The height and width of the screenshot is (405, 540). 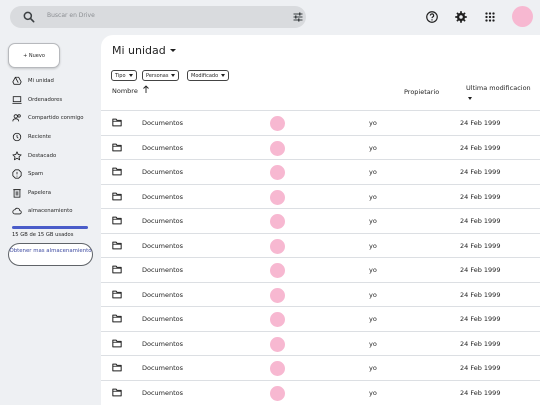 What do you see at coordinates (17, 156) in the screenshot?
I see `star-icon` at bounding box center [17, 156].